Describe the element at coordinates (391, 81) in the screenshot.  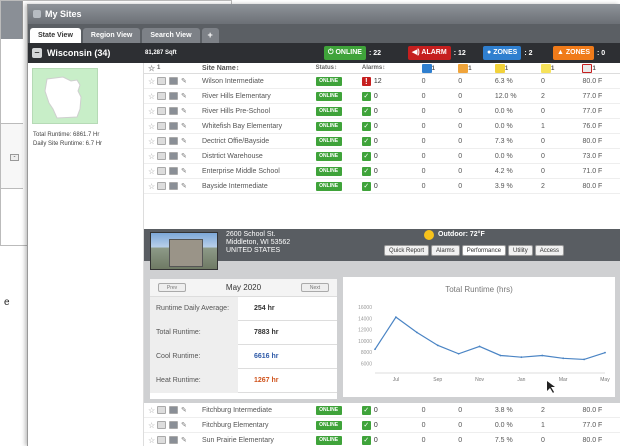
I see `alarm-cell: ! 12` at that location.